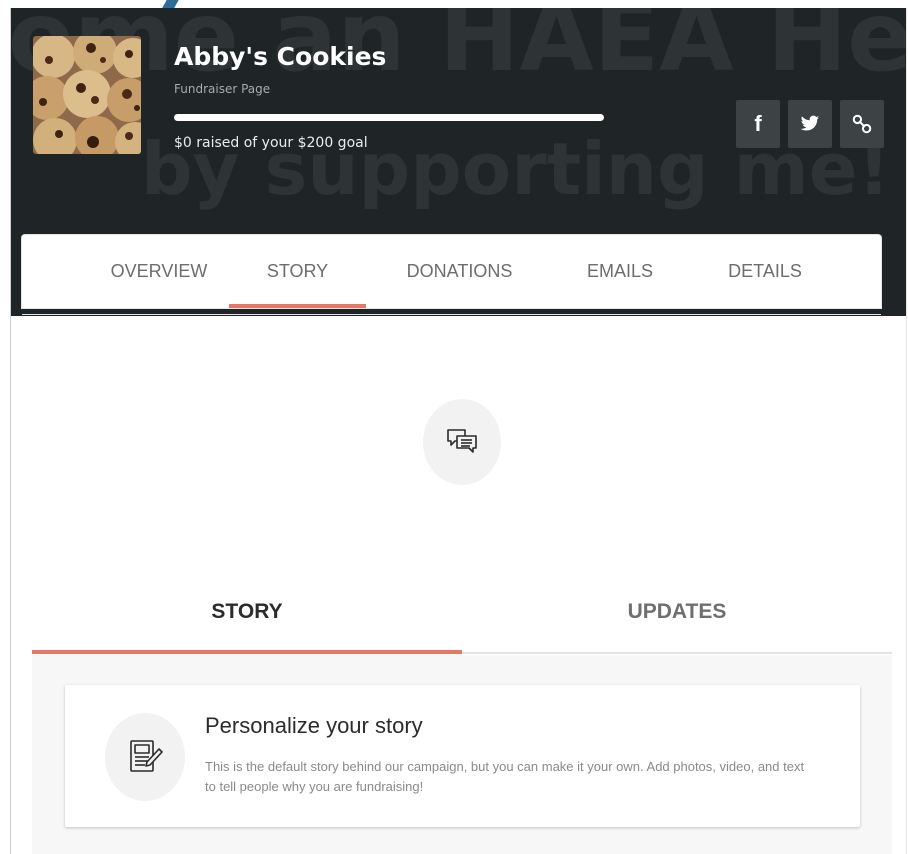 This screenshot has width=908, height=854. I want to click on facebook-icon: f, so click(758, 123).